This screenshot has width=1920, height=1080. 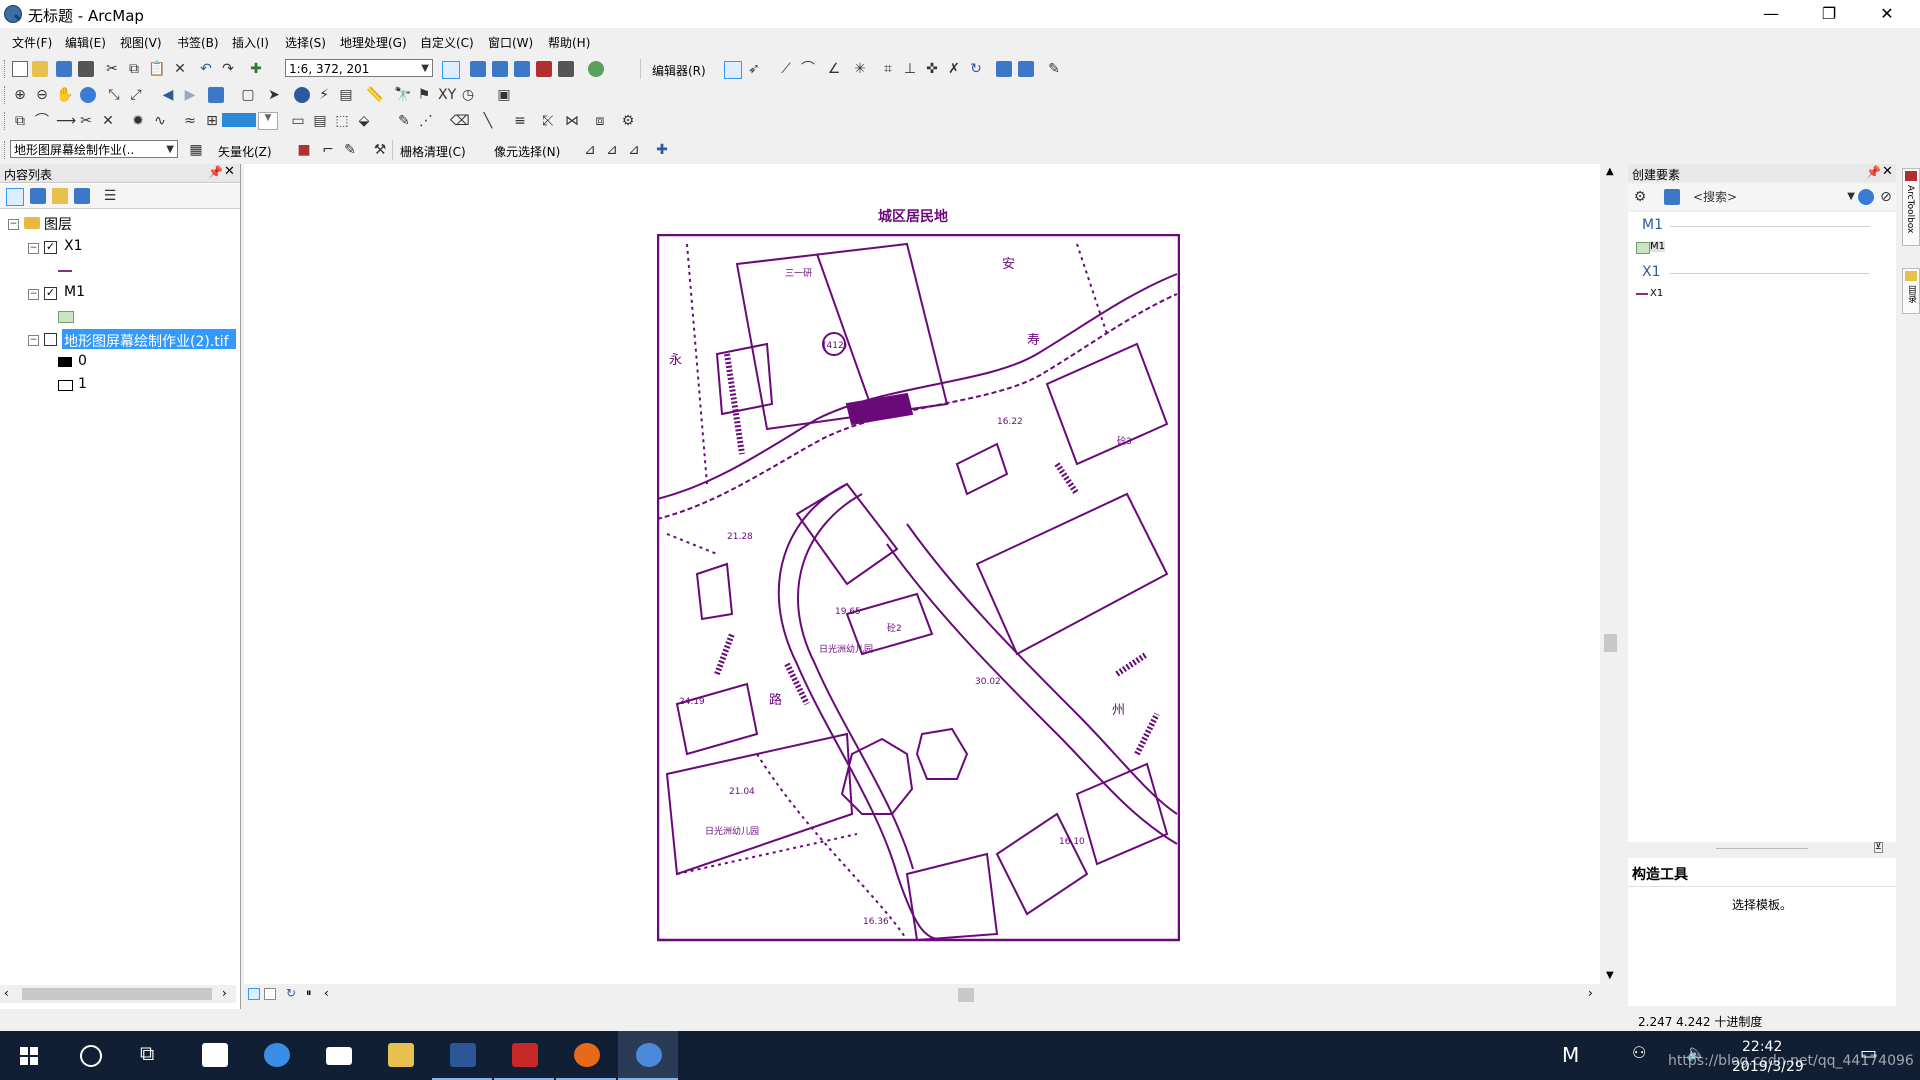 What do you see at coordinates (424, 95) in the screenshot?
I see `find-route-icon: ⚑` at bounding box center [424, 95].